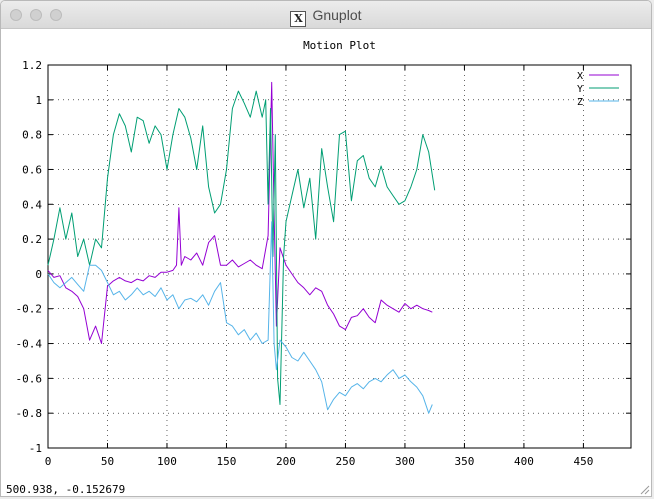 The width and height of the screenshot is (654, 499). I want to click on y-tick-label: 0.8, so click(32, 135).